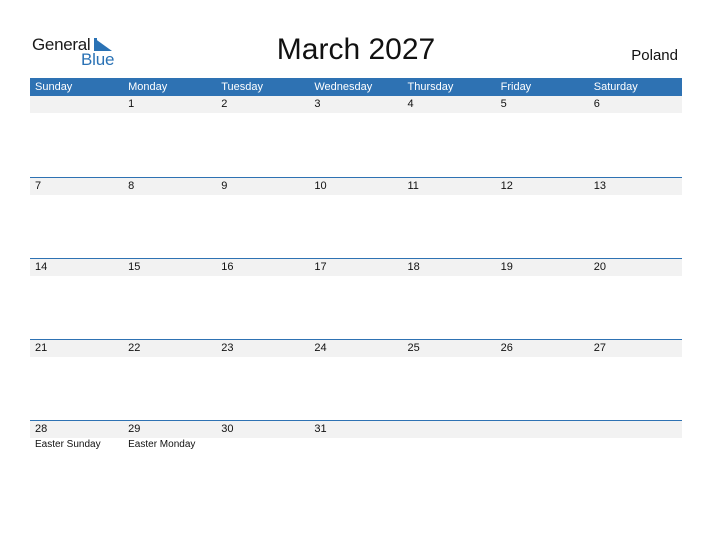 The image size is (712, 550). What do you see at coordinates (413, 186) in the screenshot?
I see `day-number: 11` at bounding box center [413, 186].